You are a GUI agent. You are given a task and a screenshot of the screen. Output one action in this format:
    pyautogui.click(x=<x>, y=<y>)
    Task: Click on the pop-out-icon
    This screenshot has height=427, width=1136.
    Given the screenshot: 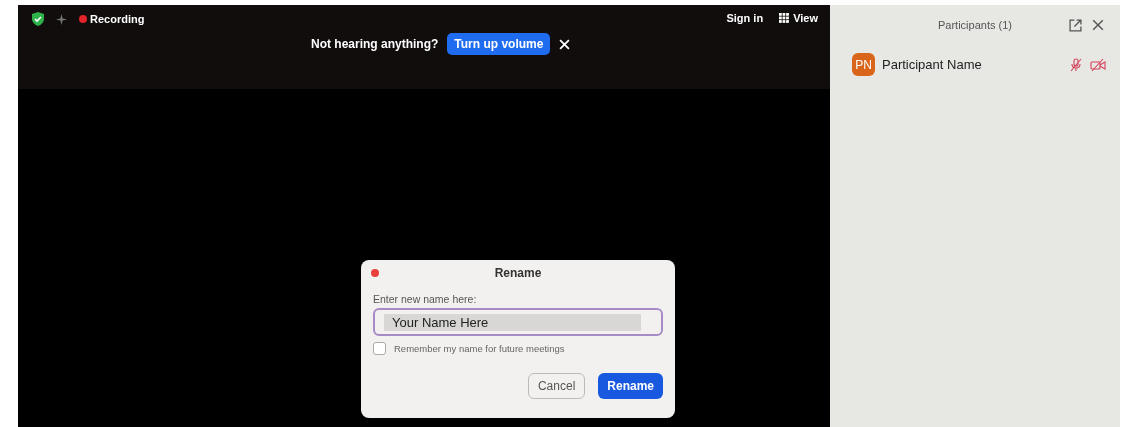 What is the action you would take?
    pyautogui.click(x=1075, y=25)
    